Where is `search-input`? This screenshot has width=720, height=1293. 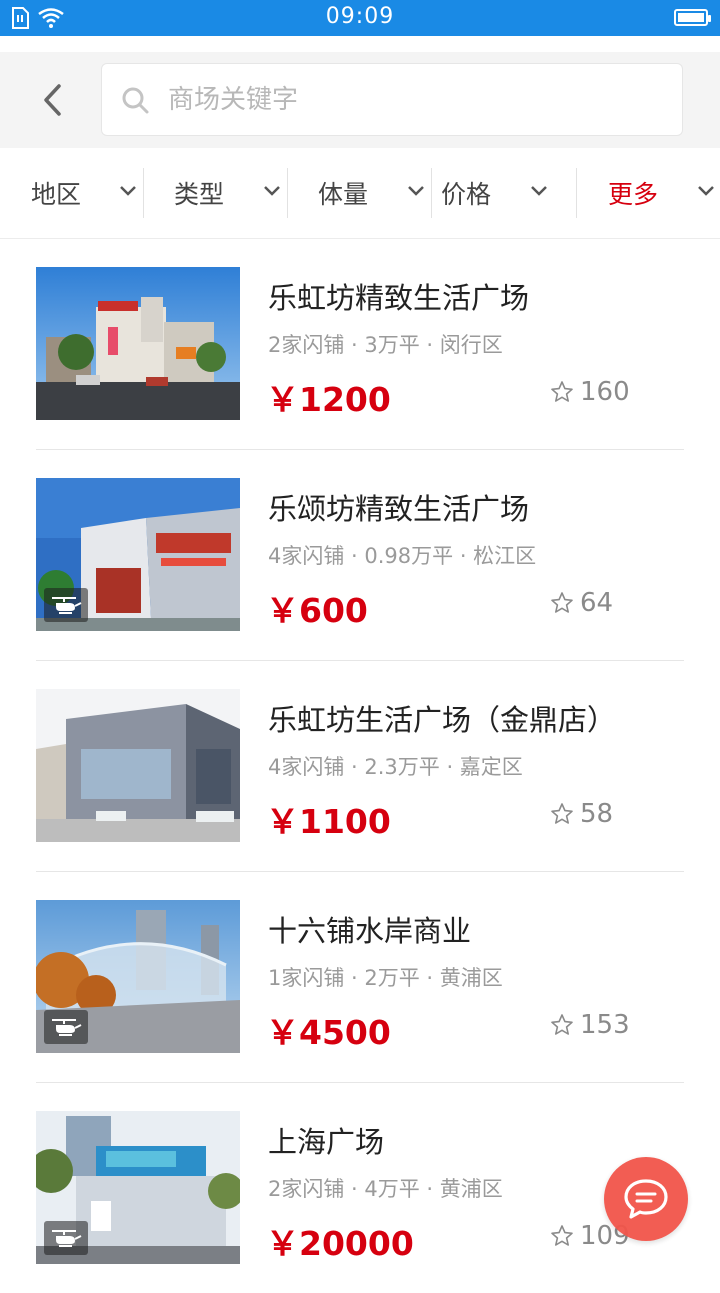 search-input is located at coordinates (403, 99).